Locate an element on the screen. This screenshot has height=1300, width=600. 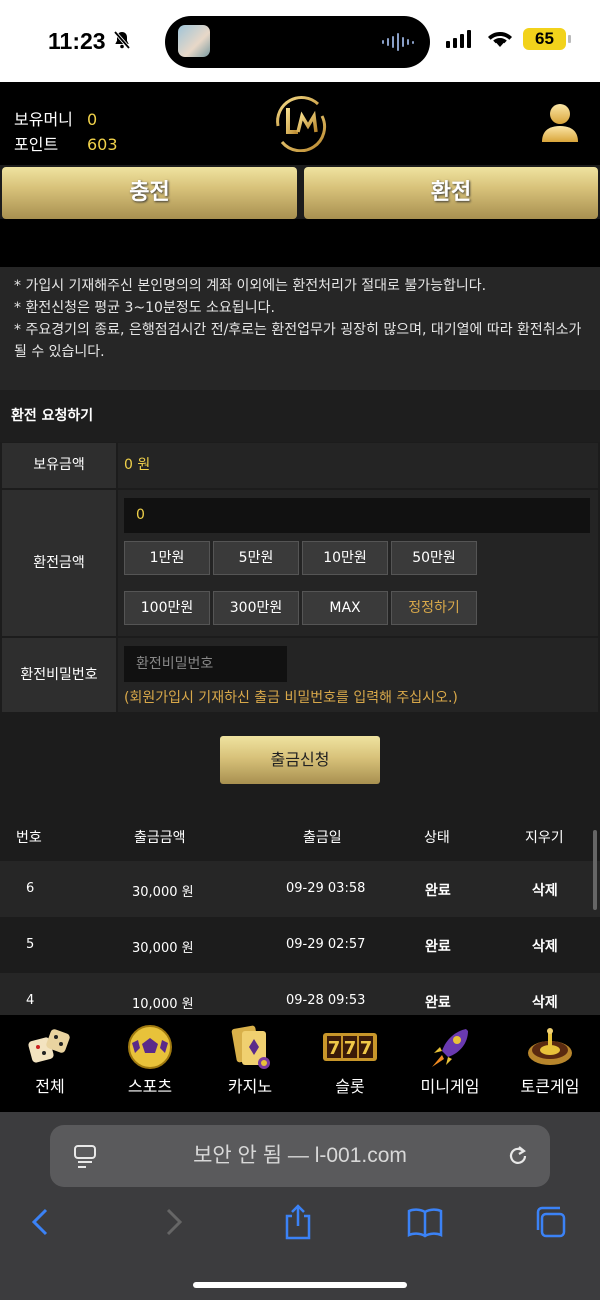
reset-button: 정정하기 is located at coordinates (434, 608).